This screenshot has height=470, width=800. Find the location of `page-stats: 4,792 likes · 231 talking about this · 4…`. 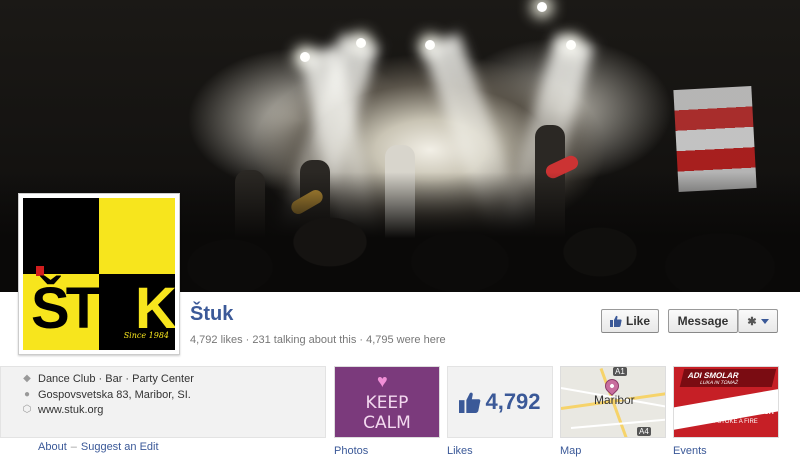

page-stats: 4,792 likes · 231 talking about this · 4… is located at coordinates (318, 340).